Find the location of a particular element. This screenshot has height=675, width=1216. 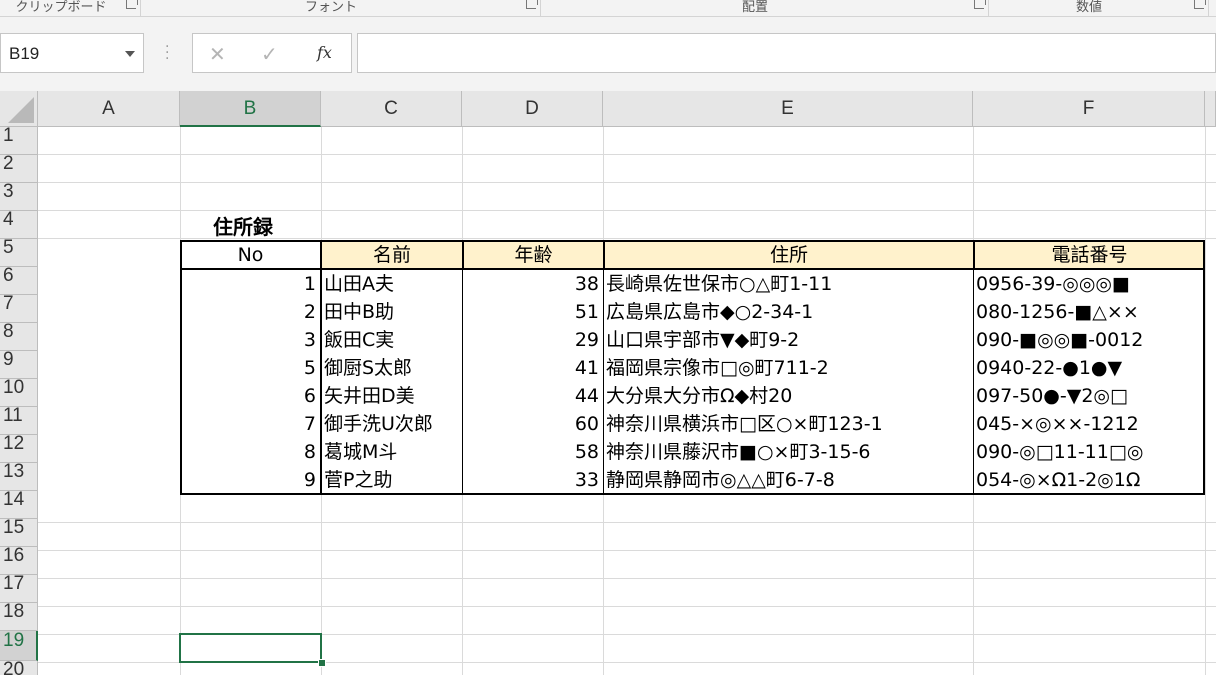

cell-no: 2 is located at coordinates (250, 312).